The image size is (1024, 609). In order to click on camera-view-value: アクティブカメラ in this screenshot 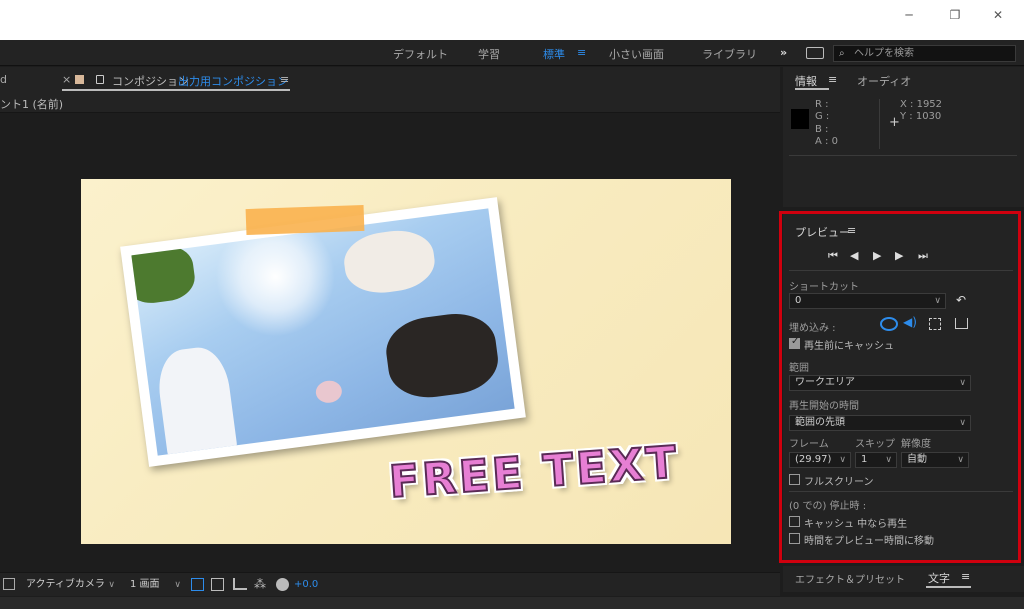, I will do `click(65, 584)`.